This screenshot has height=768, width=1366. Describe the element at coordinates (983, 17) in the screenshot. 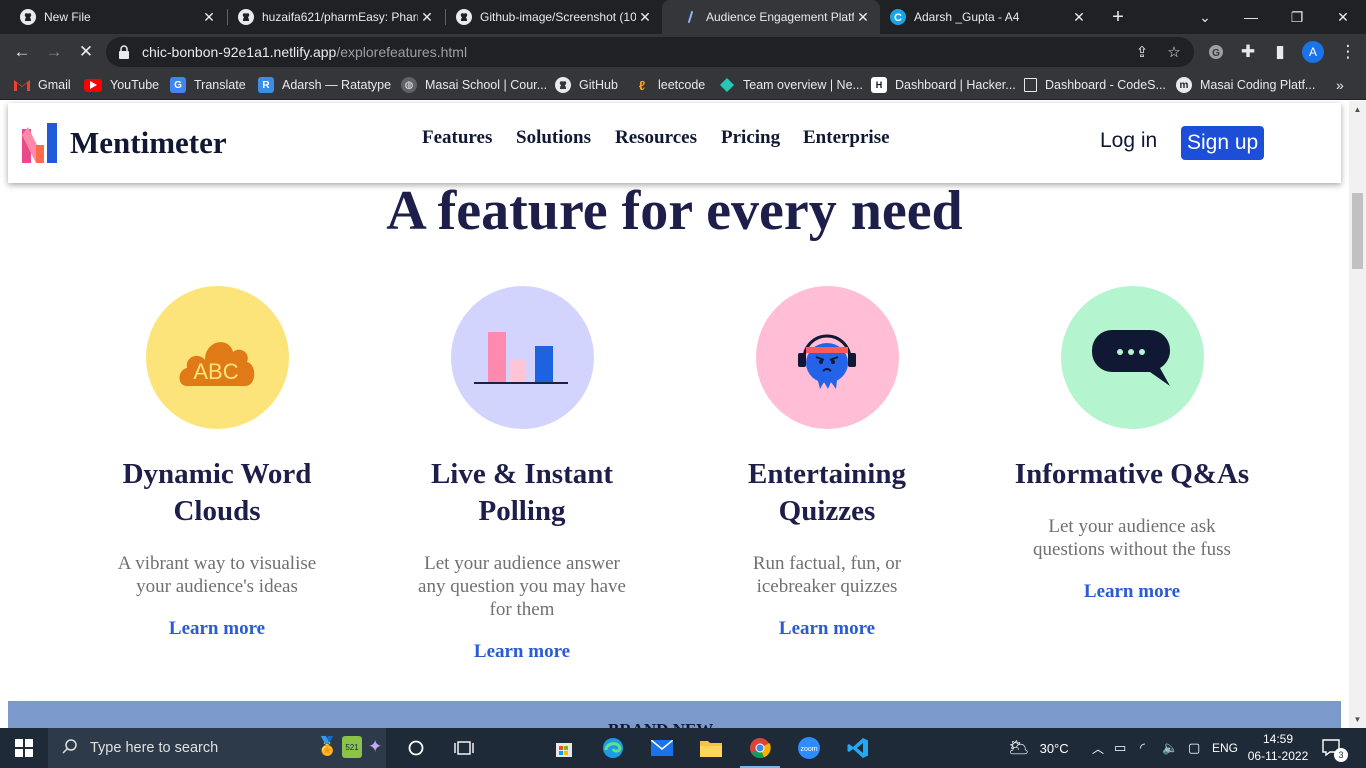

I see `tab-canva: C Adarsh _Gupta - A4 ✕` at that location.